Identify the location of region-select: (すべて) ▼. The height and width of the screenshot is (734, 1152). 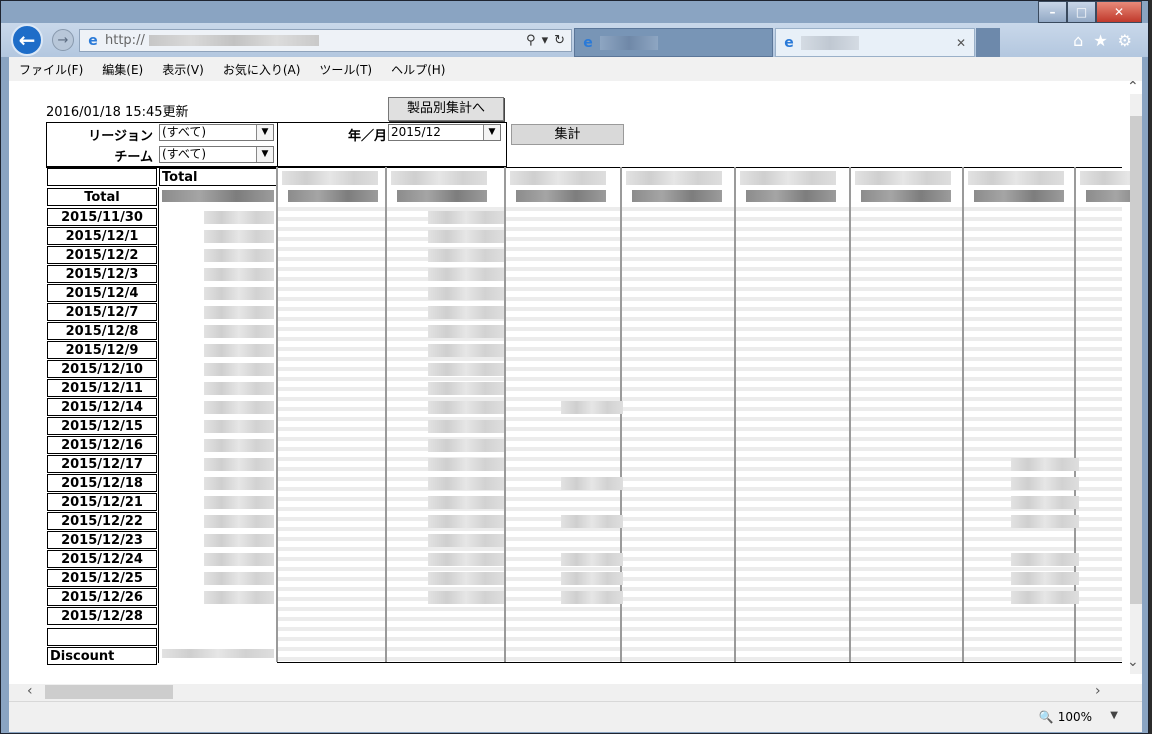
(216, 132).